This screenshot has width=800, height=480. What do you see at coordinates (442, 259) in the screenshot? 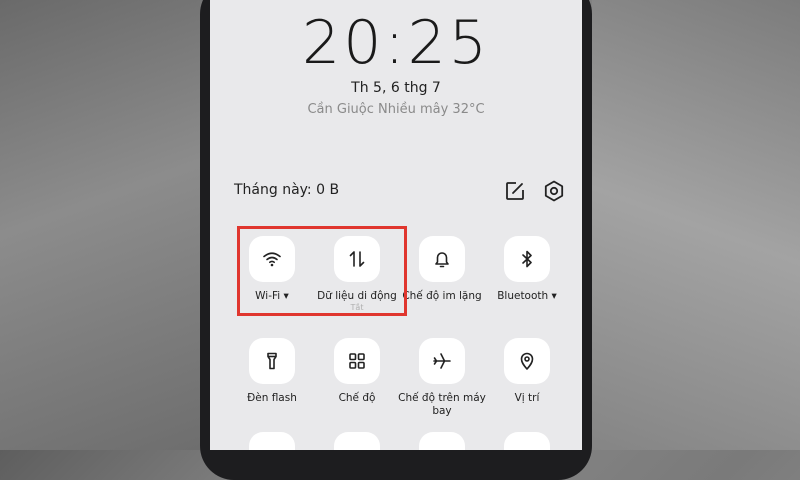
I see `bell-icon` at bounding box center [442, 259].